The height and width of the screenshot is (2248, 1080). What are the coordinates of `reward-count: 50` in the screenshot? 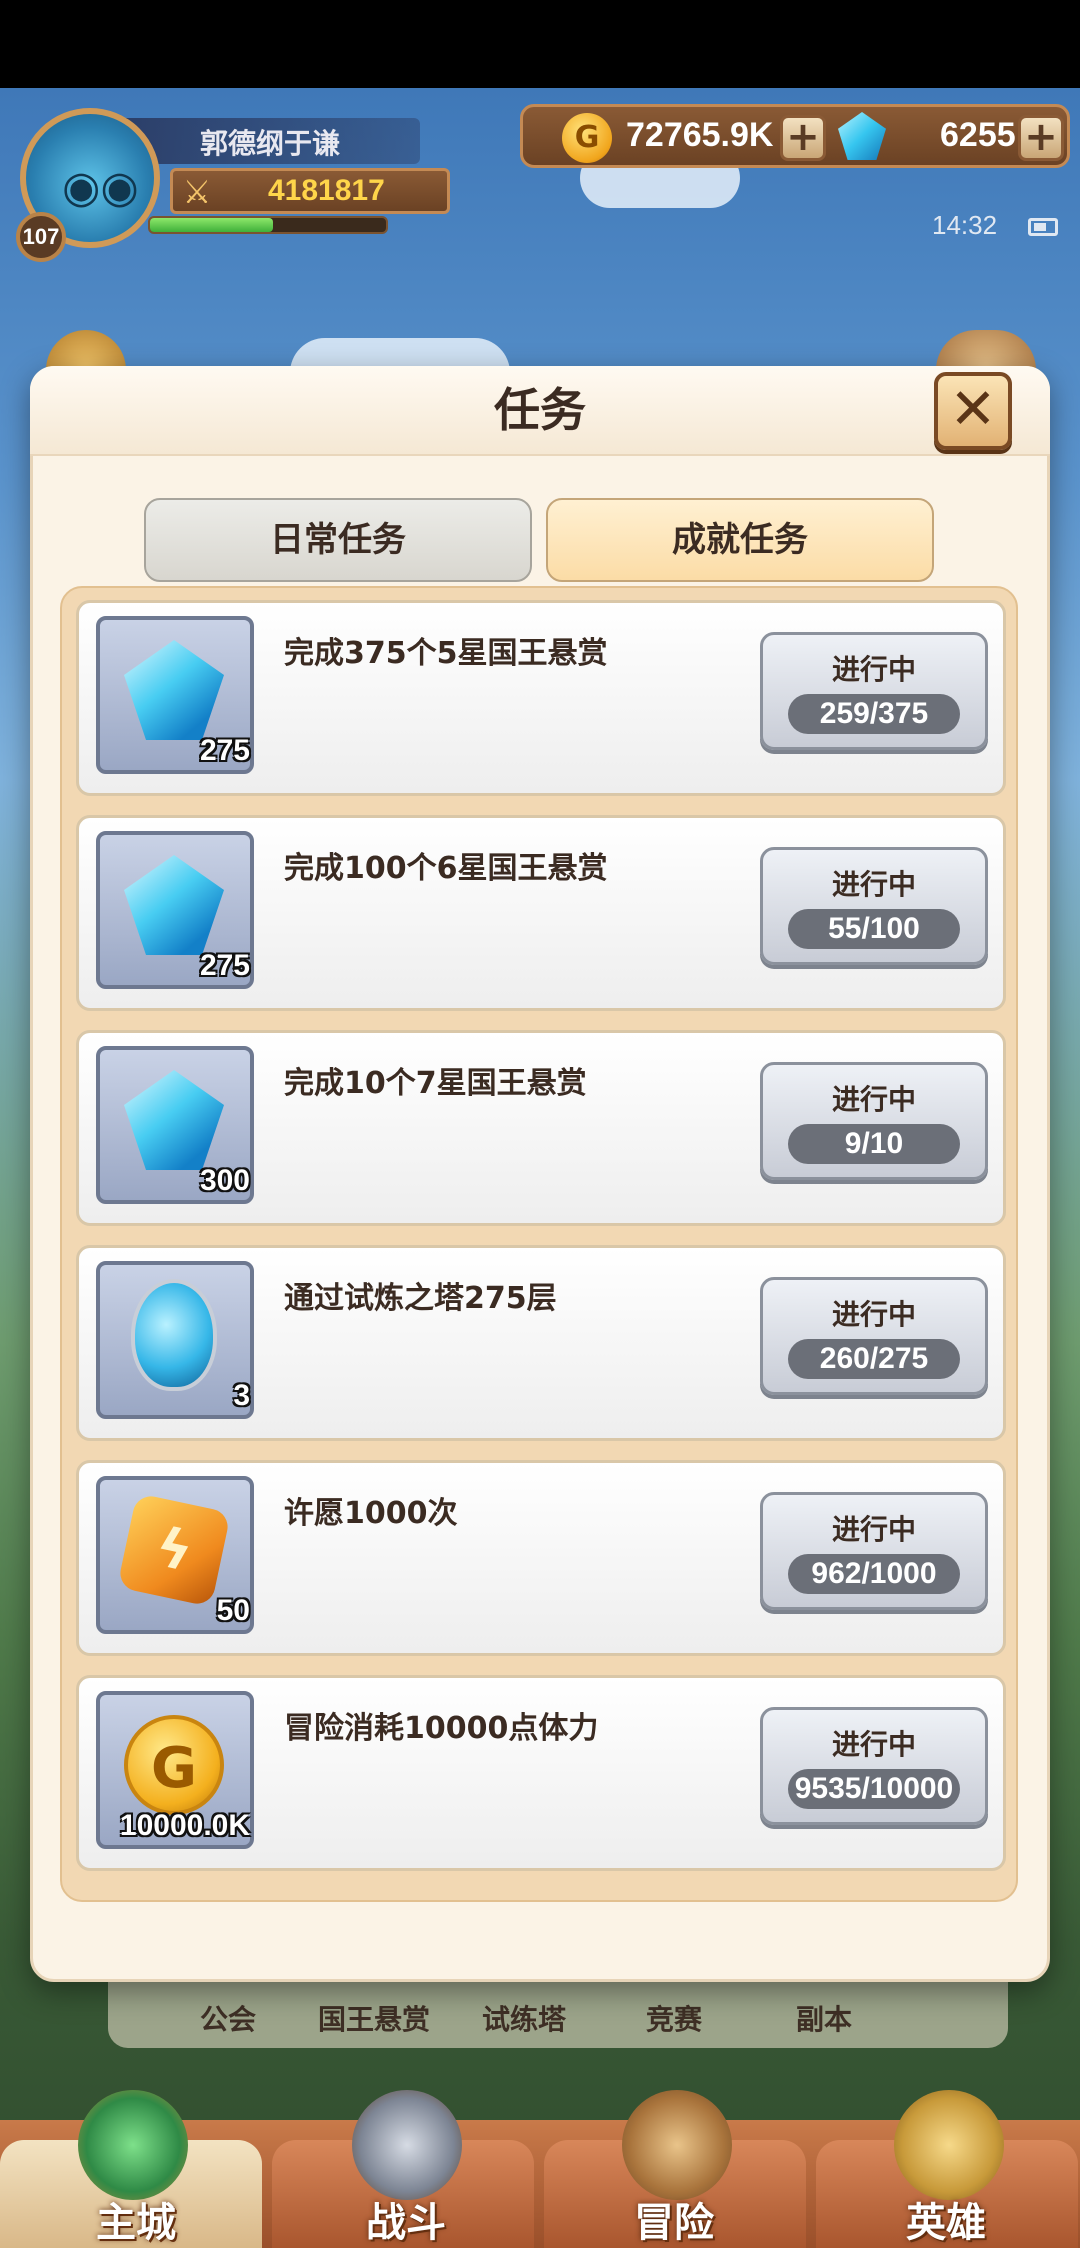 It's located at (233, 1610).